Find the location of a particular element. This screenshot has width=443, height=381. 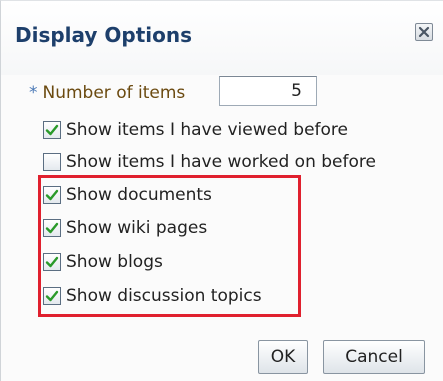

number-of-items-input is located at coordinates (268, 91).